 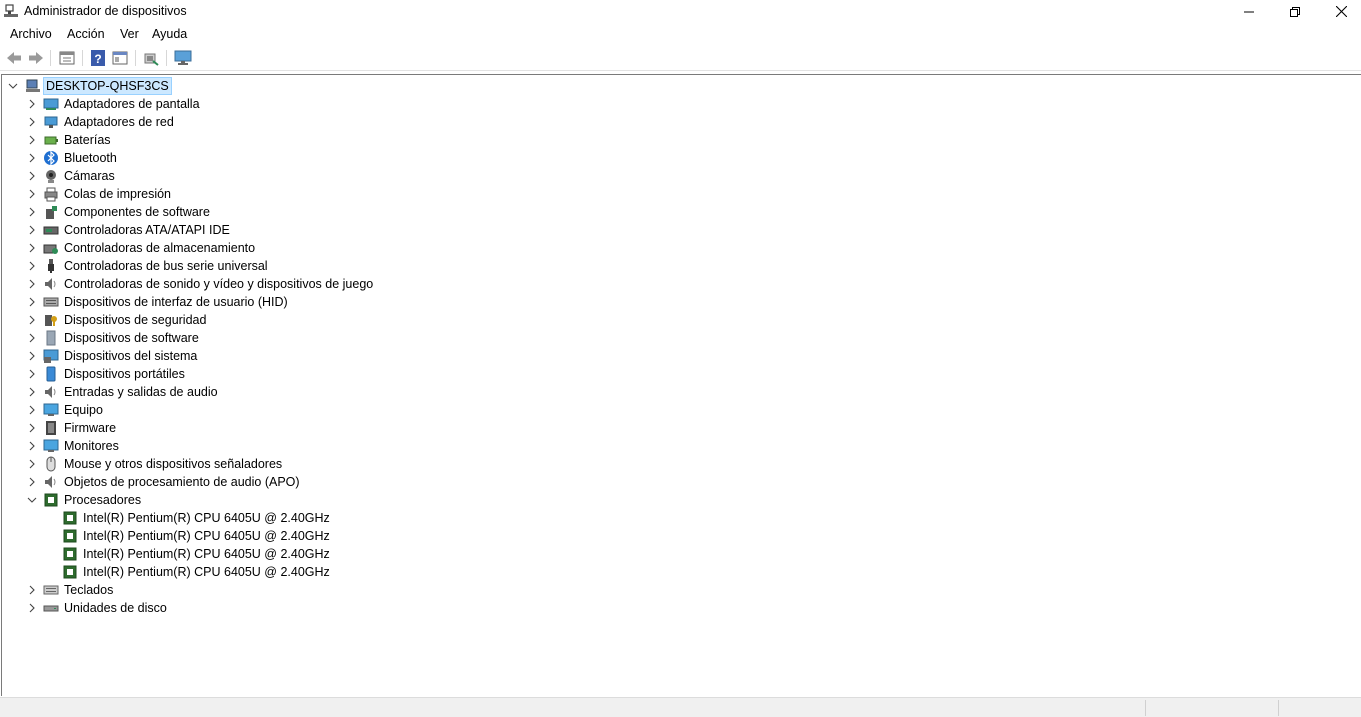 I want to click on tree-item-label: Controladoras de almacenamiento, so click(x=160, y=248).